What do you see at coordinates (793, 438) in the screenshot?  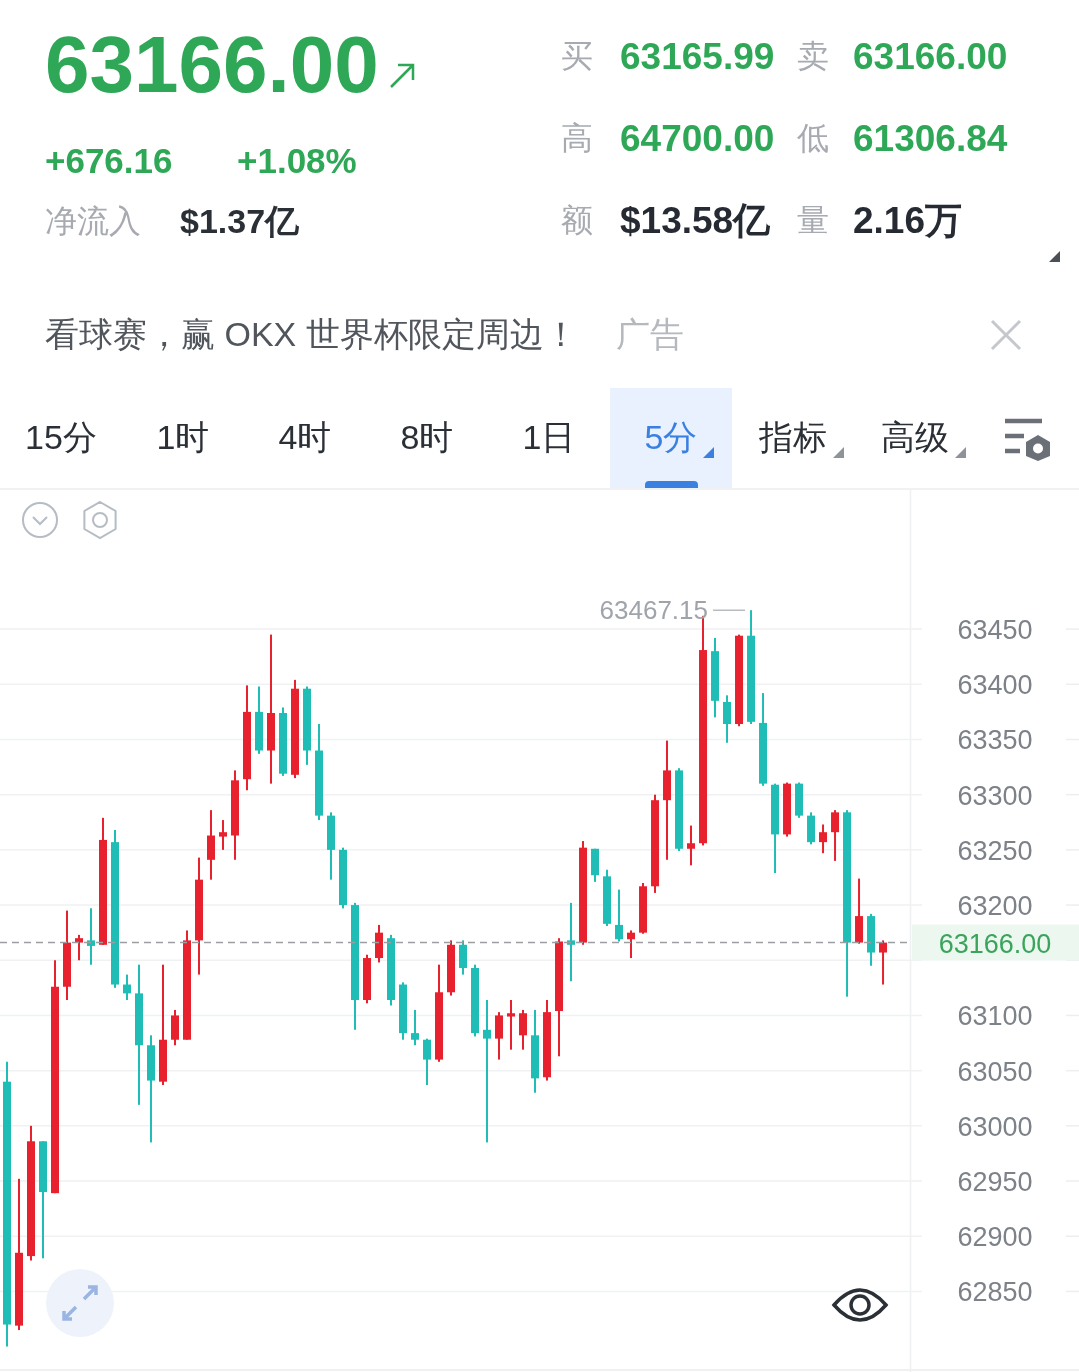 I see `timeframe-tab: 指标` at bounding box center [793, 438].